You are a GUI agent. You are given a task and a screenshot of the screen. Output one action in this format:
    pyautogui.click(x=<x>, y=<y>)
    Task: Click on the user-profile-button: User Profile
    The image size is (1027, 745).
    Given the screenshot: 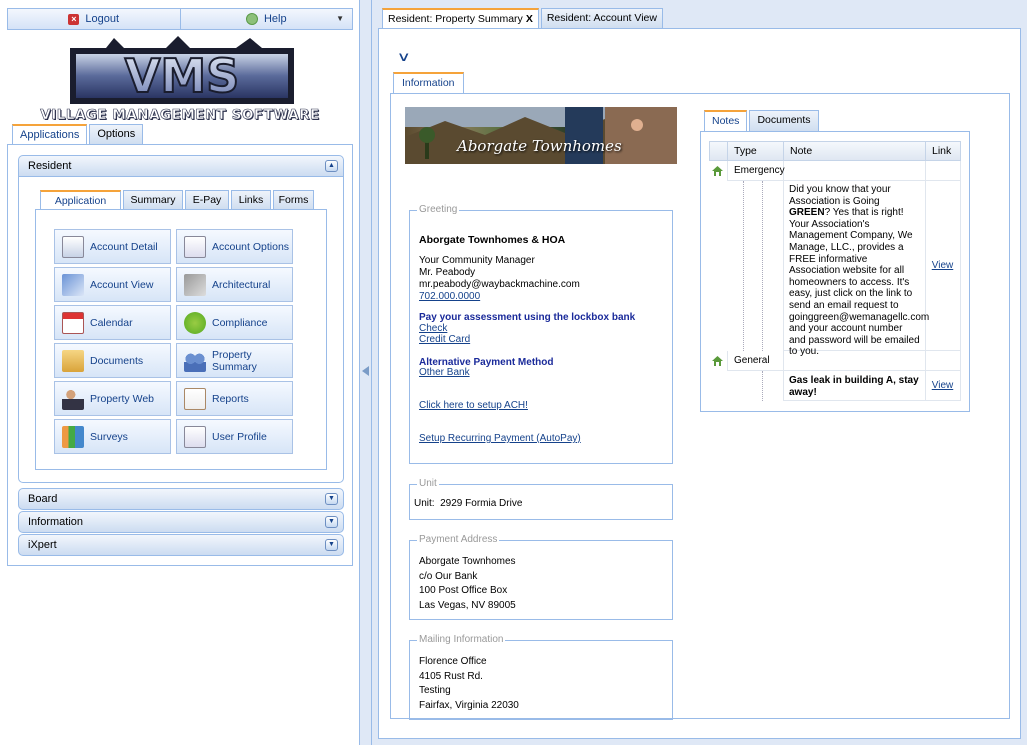 What is the action you would take?
    pyautogui.click(x=234, y=436)
    